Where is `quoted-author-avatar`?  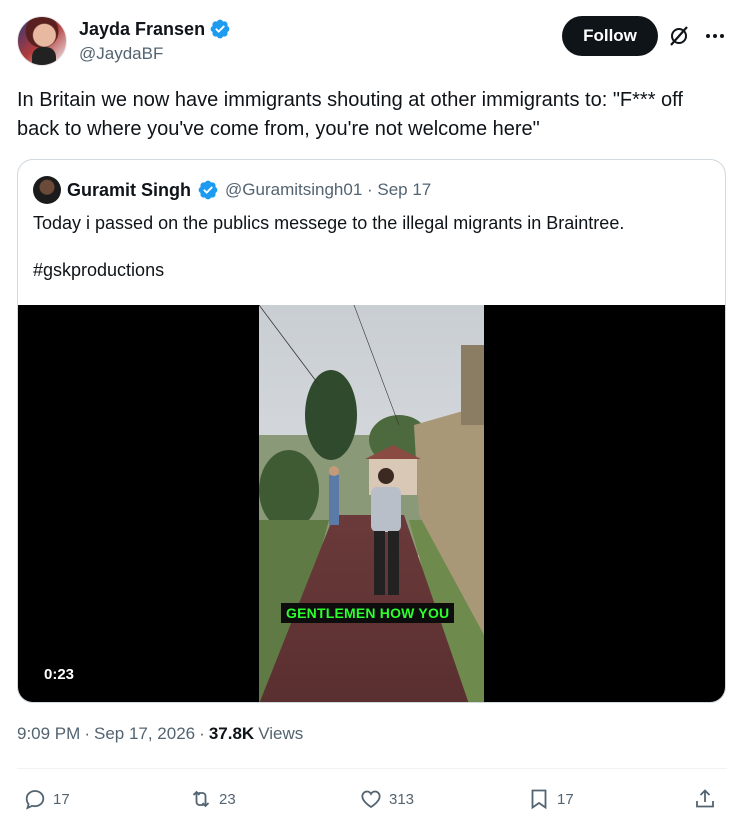 quoted-author-avatar is located at coordinates (47, 190).